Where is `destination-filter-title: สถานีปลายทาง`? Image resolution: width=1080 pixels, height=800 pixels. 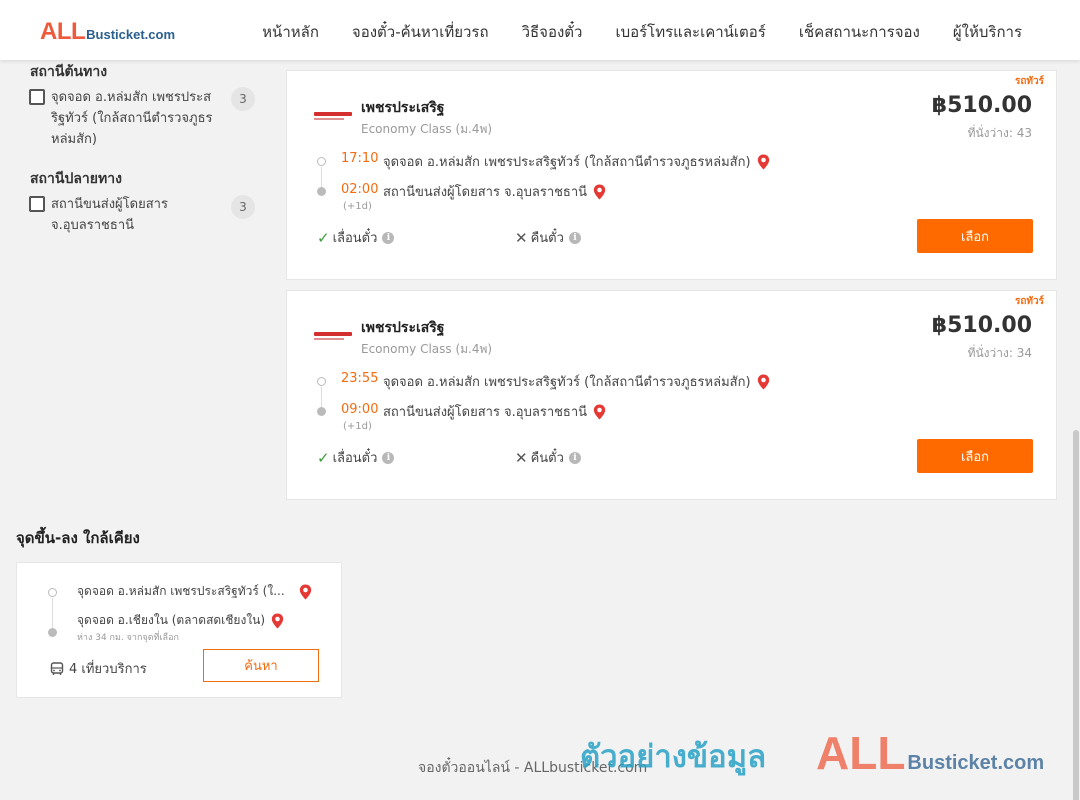
destination-filter-title: สถานีปลายทาง is located at coordinates (76, 179).